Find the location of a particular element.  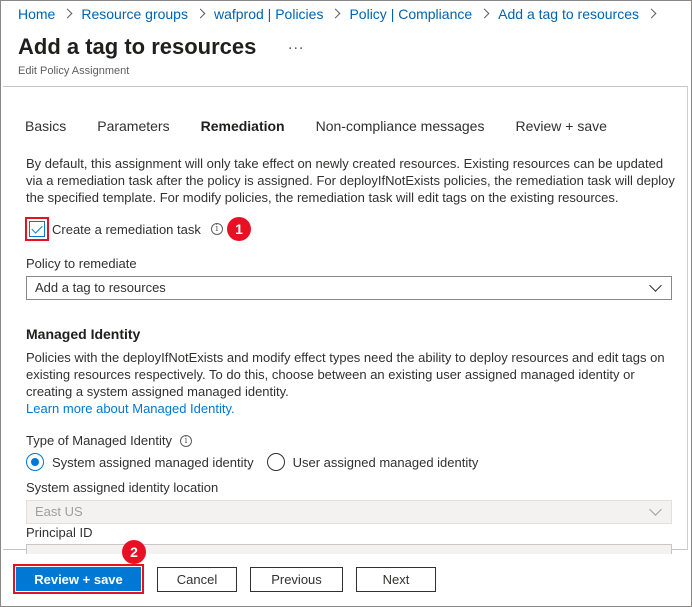

user-assigned-label: User assigned managed identity is located at coordinates (386, 462).